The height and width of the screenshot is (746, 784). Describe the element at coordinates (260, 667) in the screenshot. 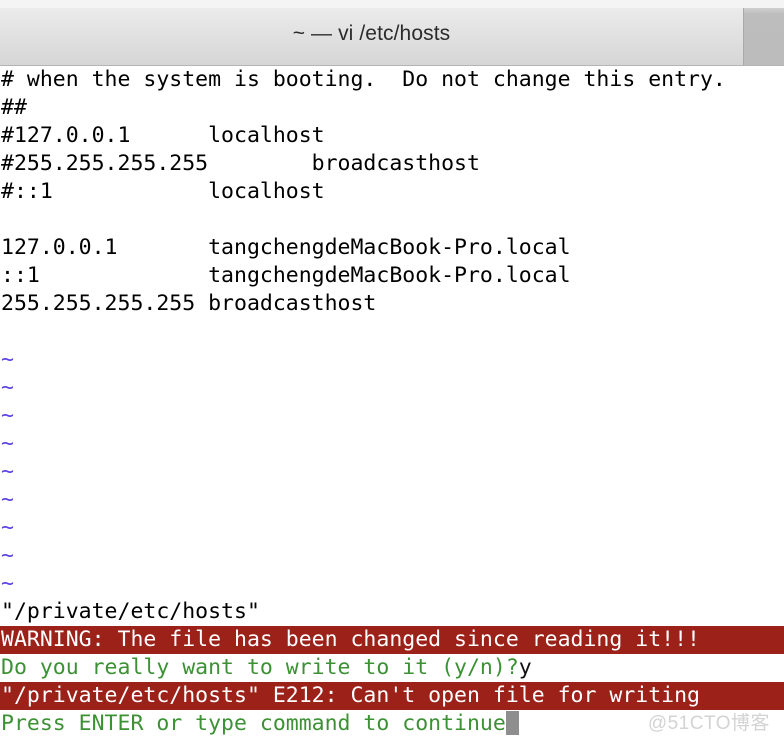

I see `confirm-prompt-text: Do you really want to write to it (y/n)?` at that location.